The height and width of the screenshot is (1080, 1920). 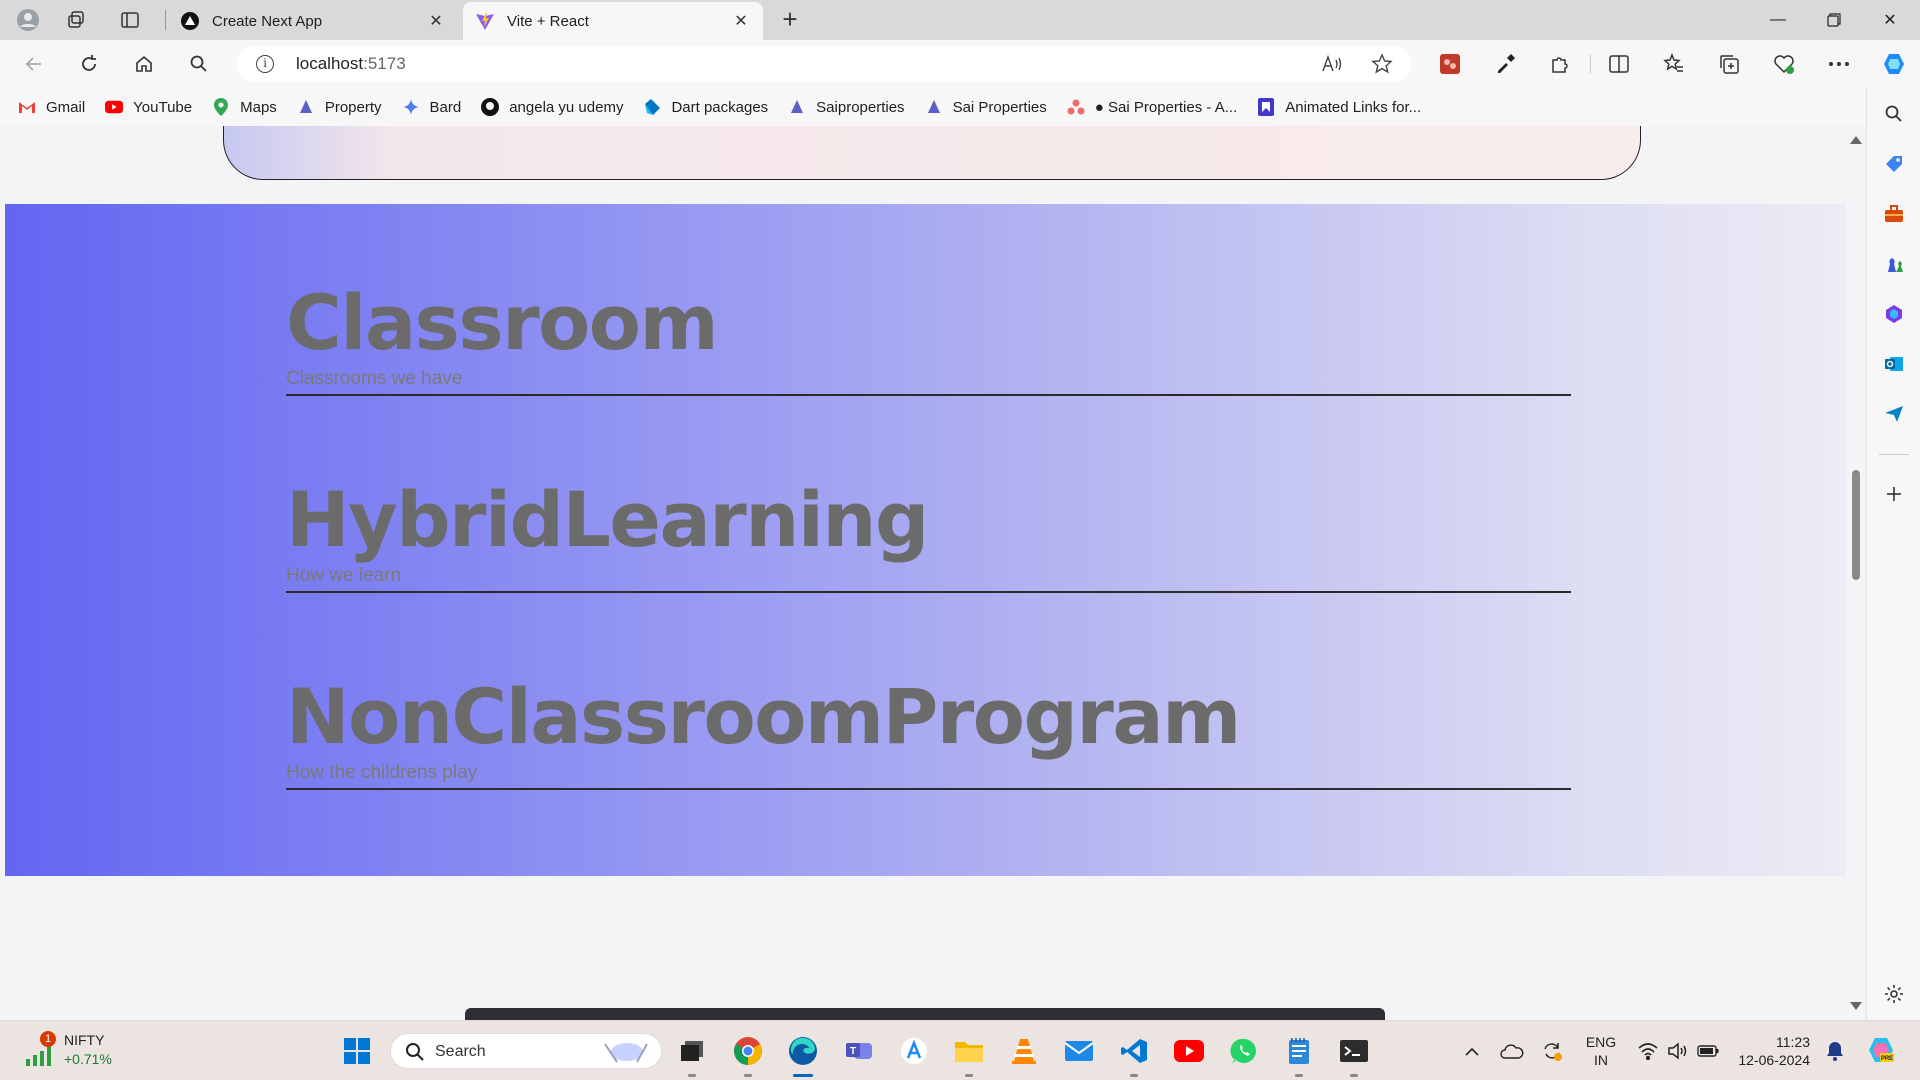 I want to click on restore-button, so click(x=1834, y=20).